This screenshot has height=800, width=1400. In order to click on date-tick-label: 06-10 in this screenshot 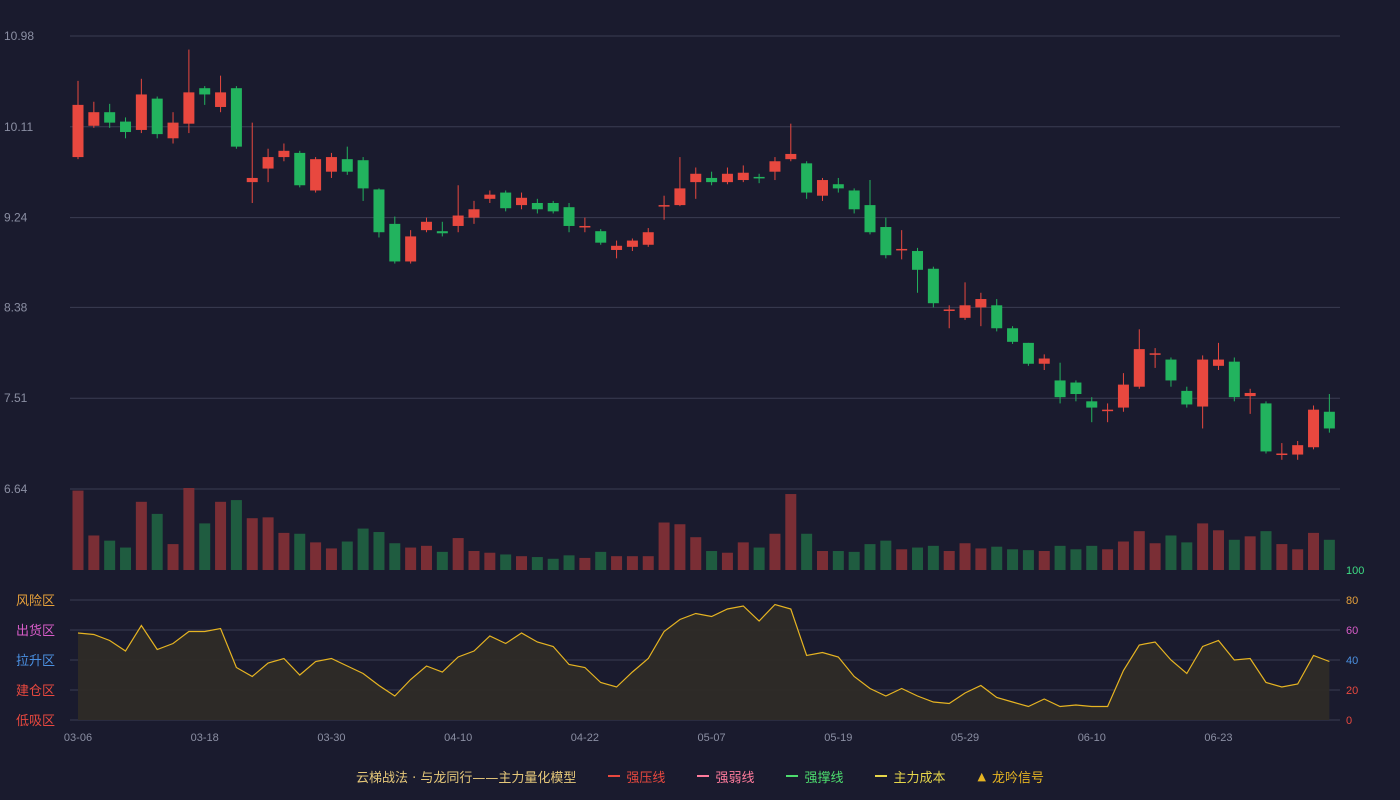, I will do `click(1092, 738)`.